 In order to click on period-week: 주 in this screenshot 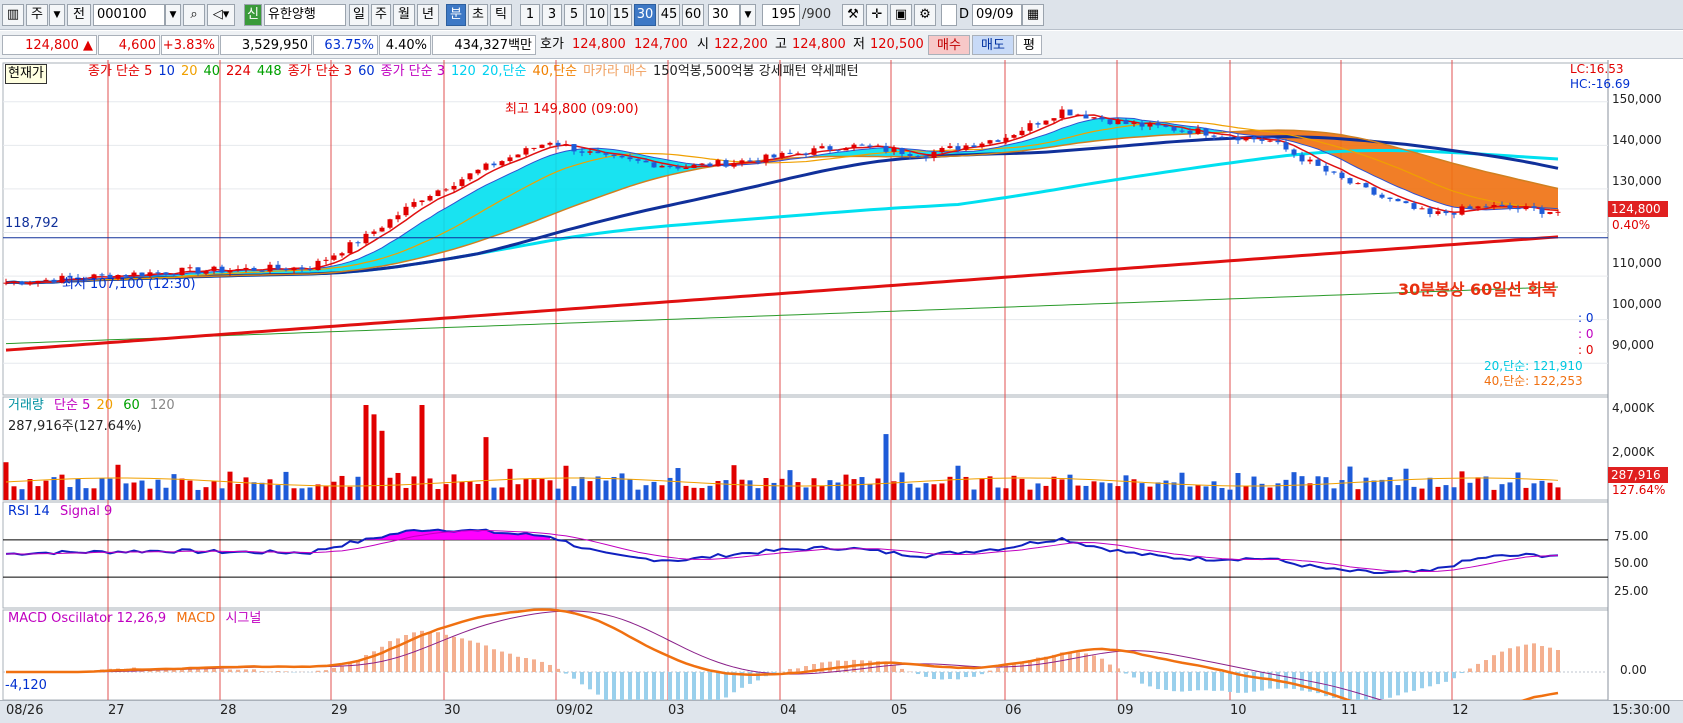, I will do `click(381, 15)`.